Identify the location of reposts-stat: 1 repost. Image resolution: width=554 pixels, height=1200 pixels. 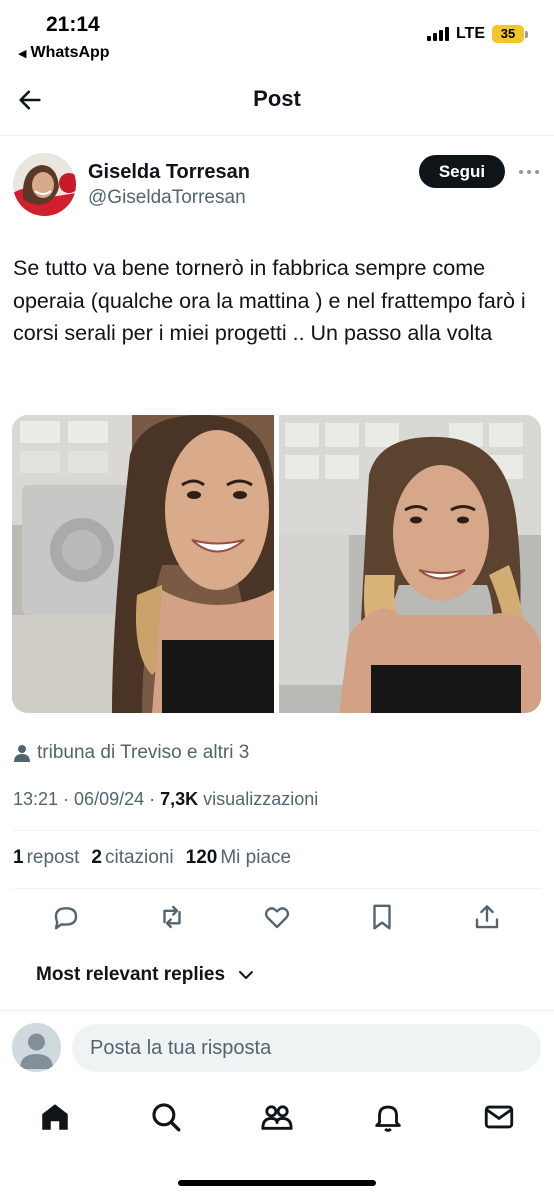
(46, 858).